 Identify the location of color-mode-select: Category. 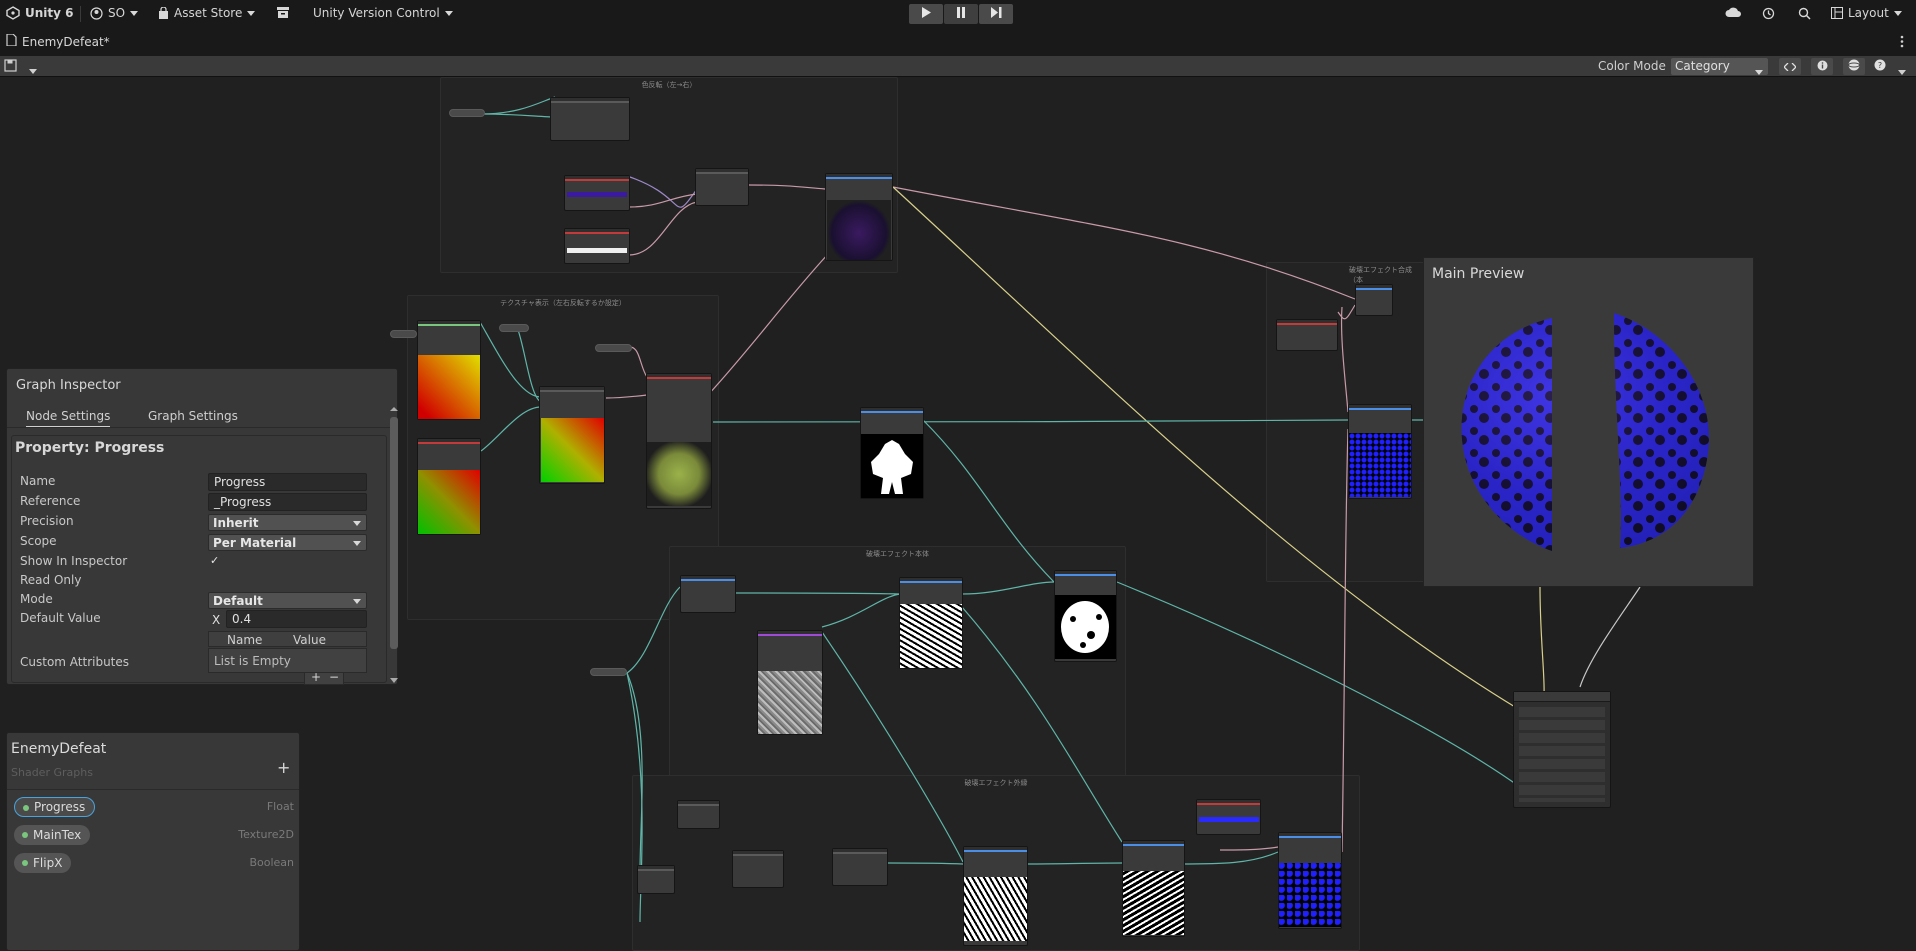
(1719, 66).